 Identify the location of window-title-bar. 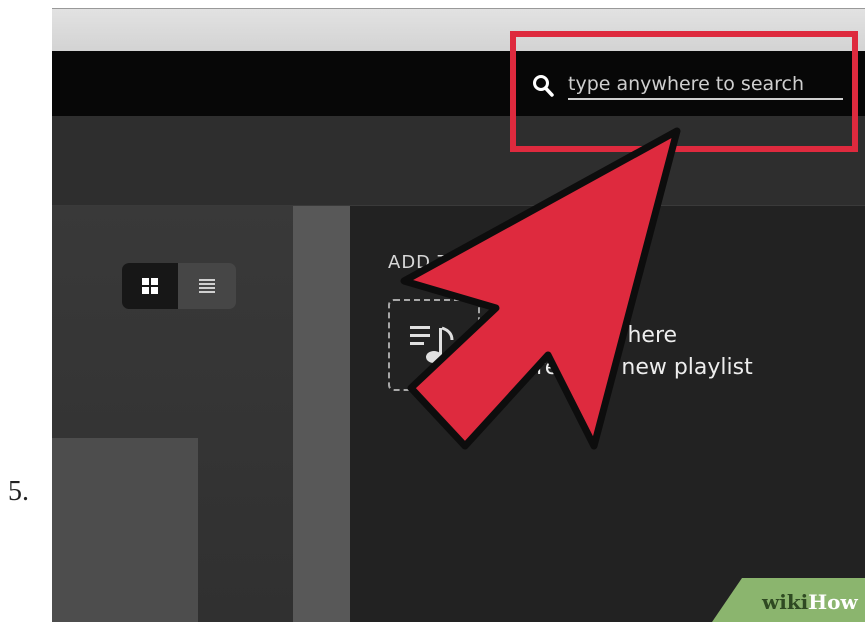
(458, 29).